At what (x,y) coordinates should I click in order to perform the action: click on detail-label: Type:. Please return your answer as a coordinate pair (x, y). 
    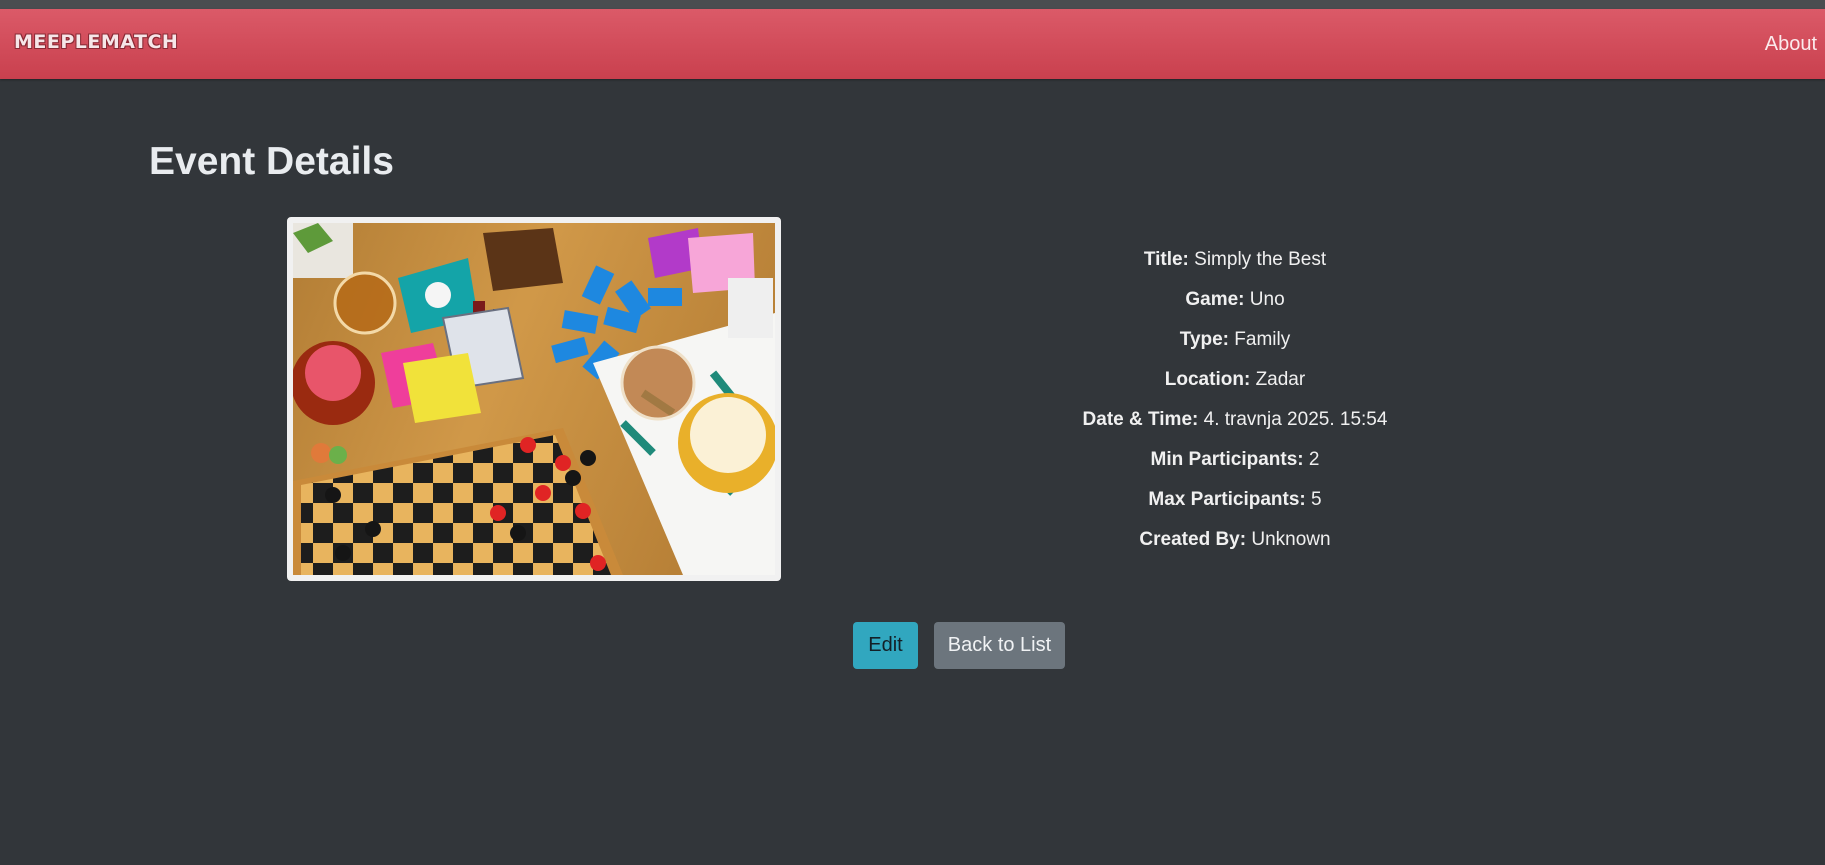
    Looking at the image, I should click on (1204, 339).